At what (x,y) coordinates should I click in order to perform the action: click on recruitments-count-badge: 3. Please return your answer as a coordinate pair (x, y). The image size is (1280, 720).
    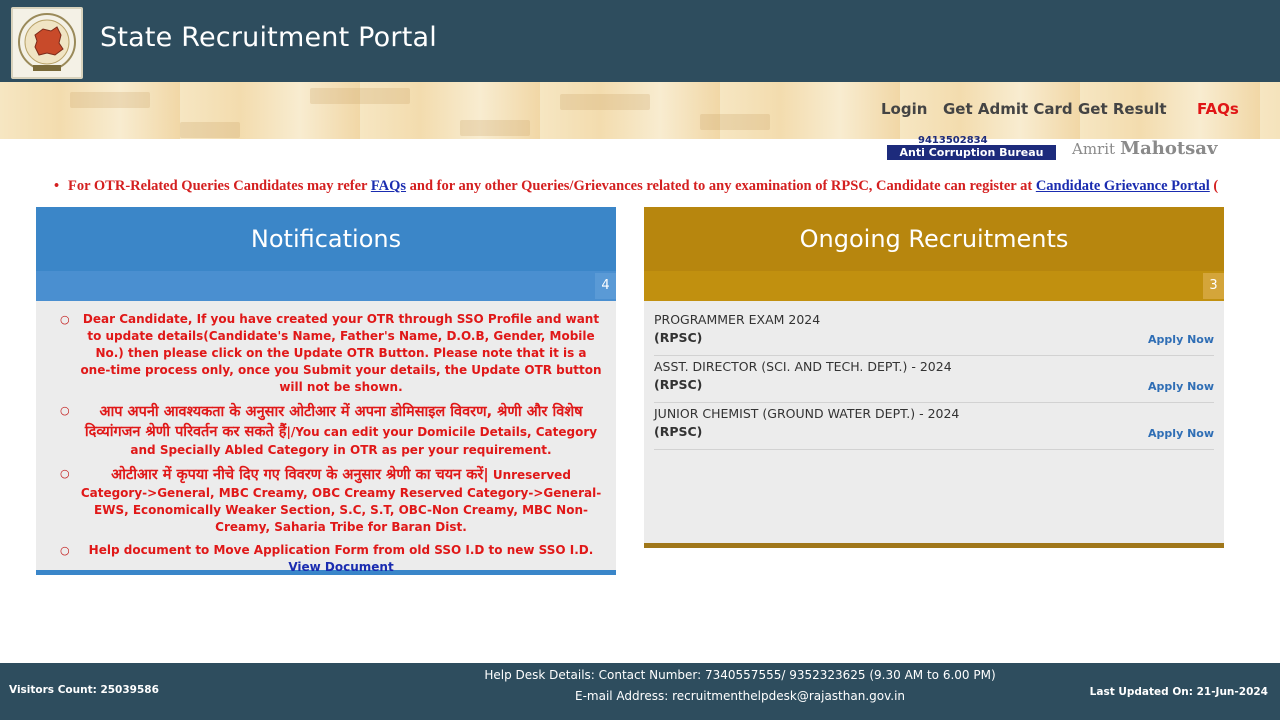
    Looking at the image, I should click on (1213, 286).